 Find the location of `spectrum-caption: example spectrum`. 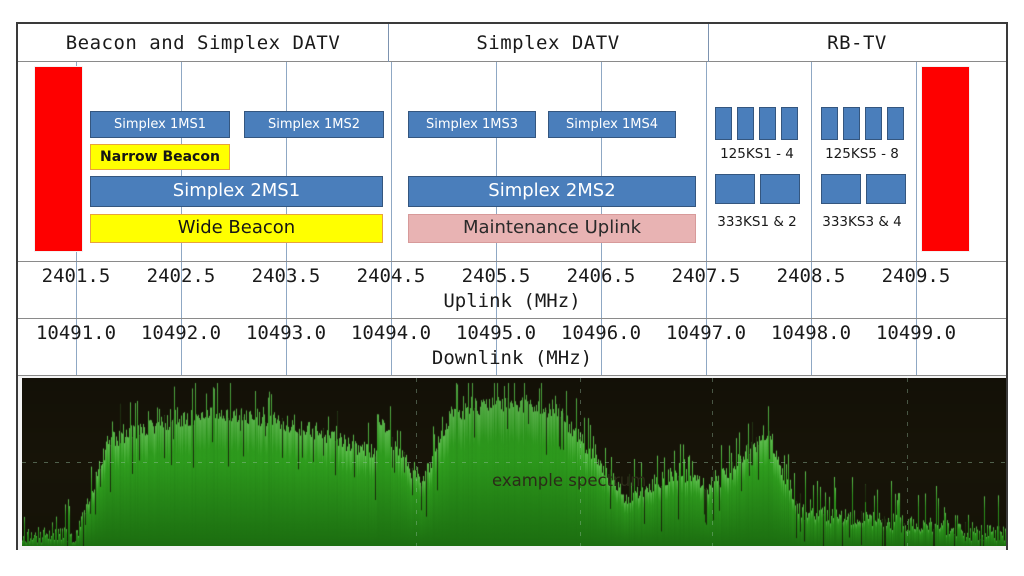

spectrum-caption: example spectrum is located at coordinates (569, 480).